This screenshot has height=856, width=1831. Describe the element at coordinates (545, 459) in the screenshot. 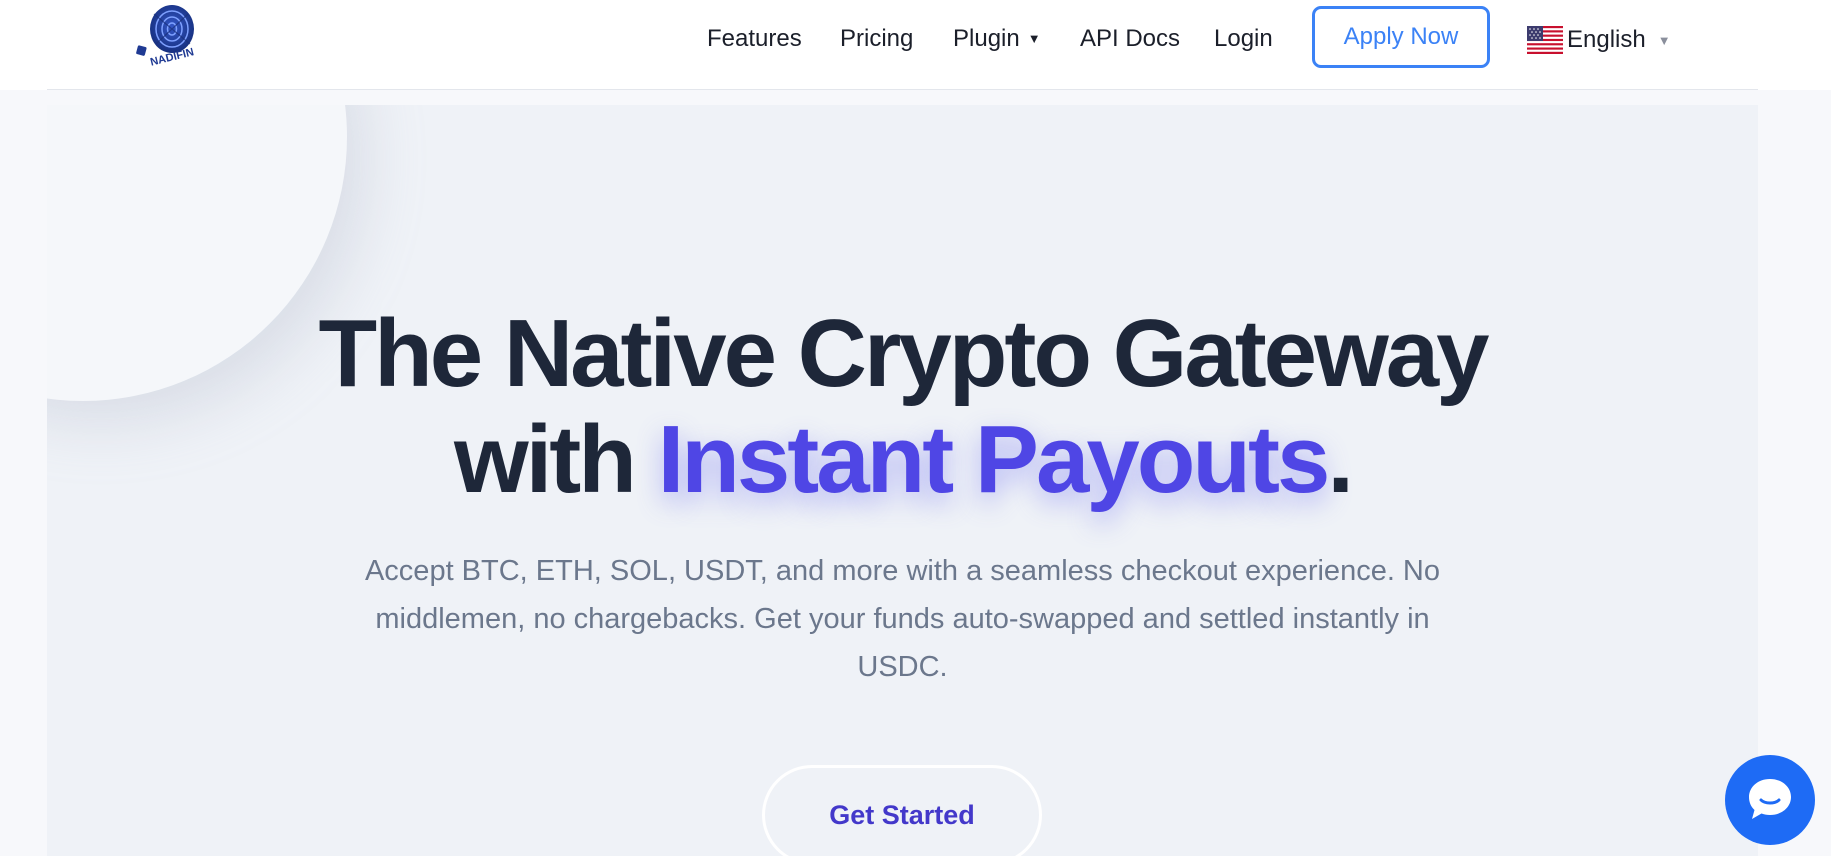

I see `headline-with: with` at that location.